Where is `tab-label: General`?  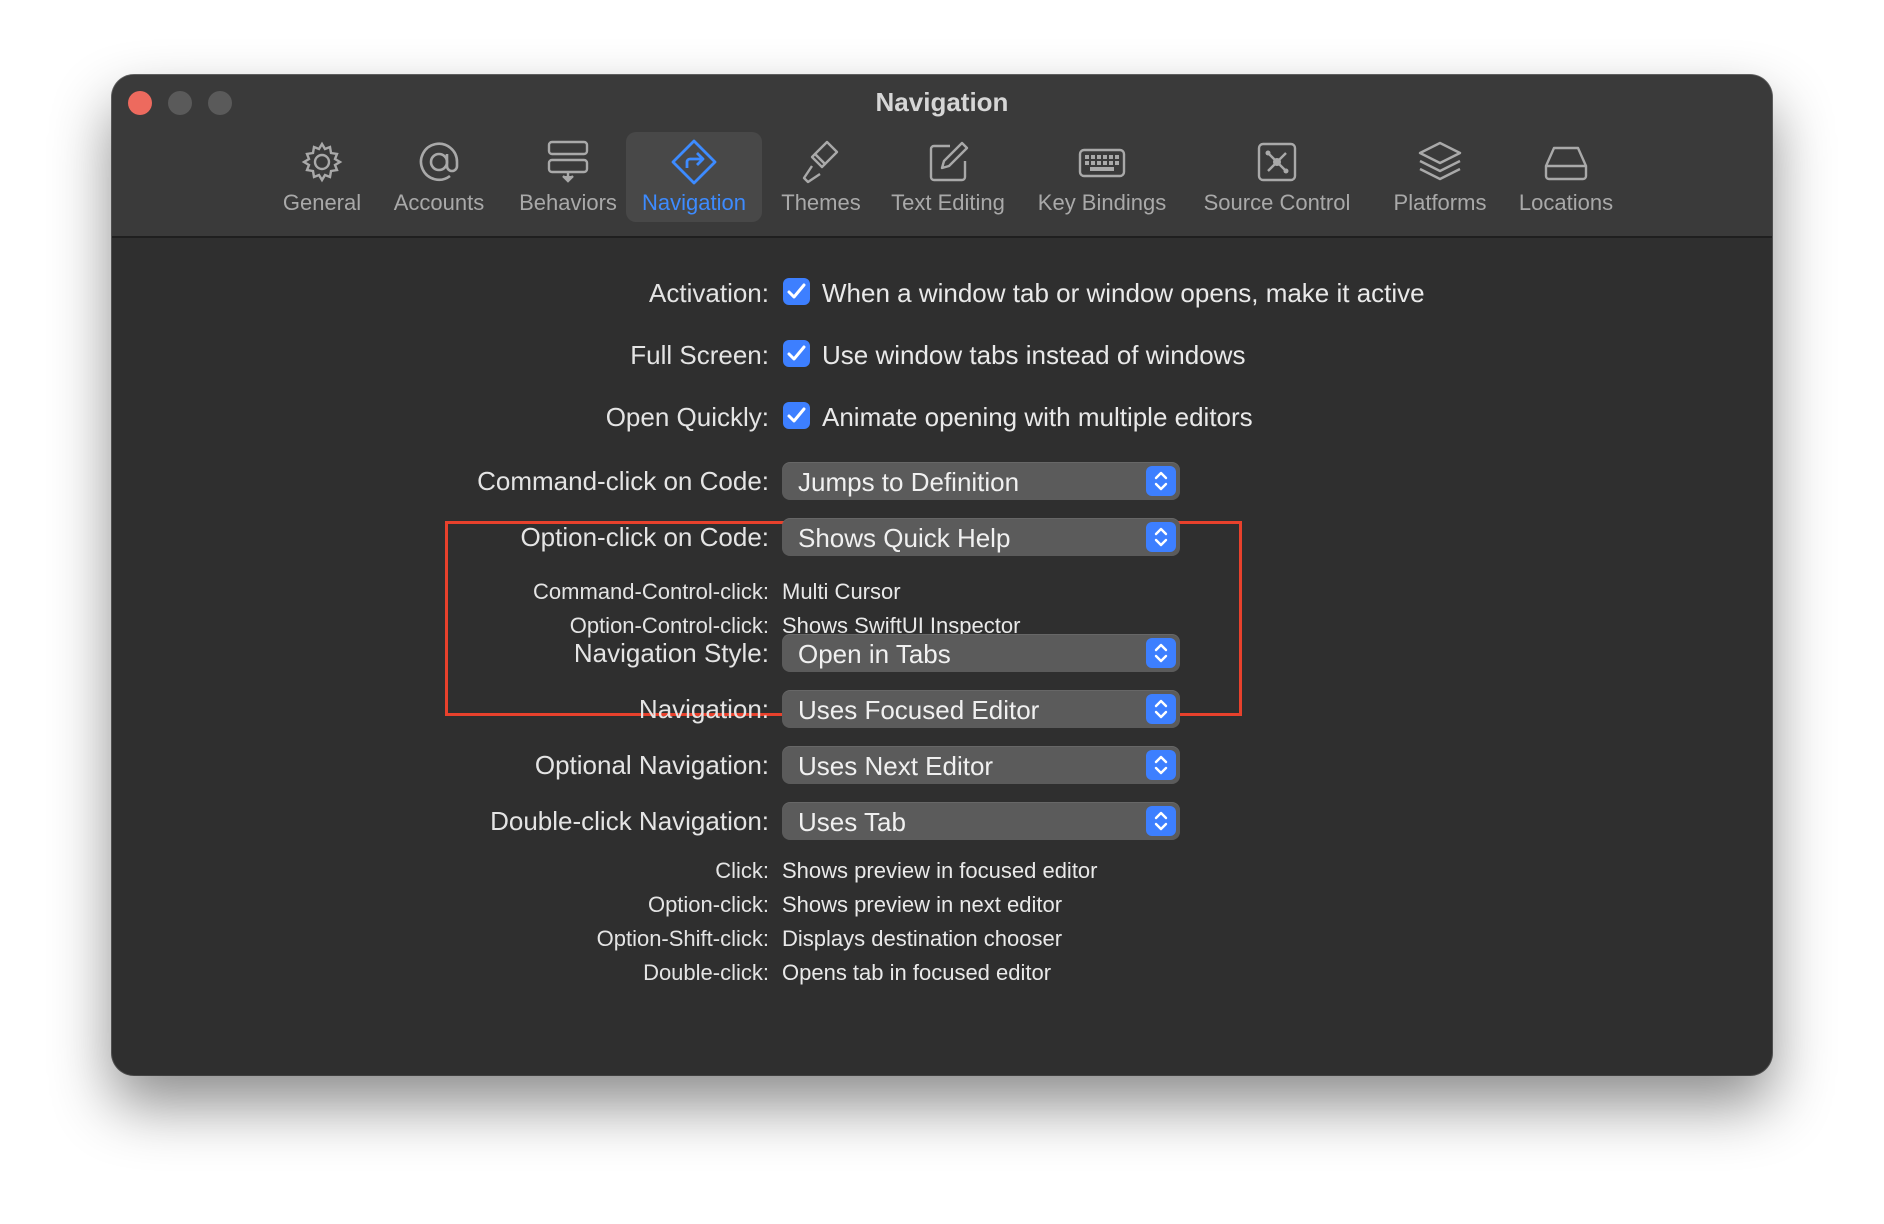 tab-label: General is located at coordinates (322, 202).